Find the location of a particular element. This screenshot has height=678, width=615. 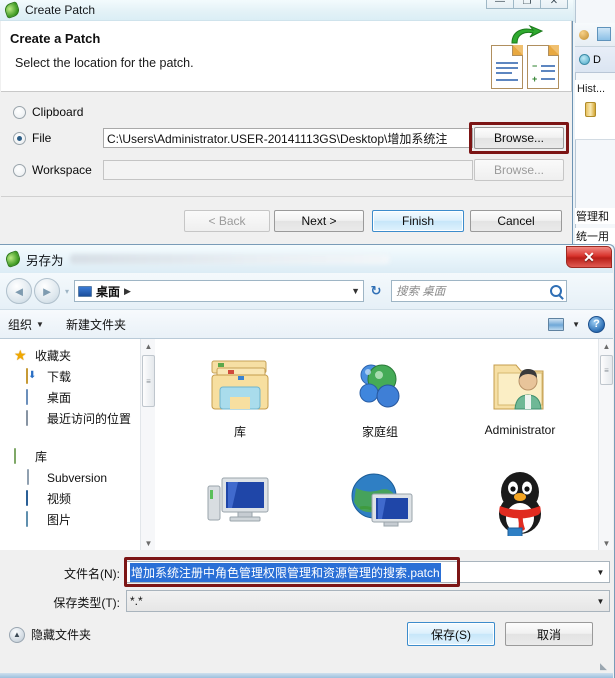

file-item-homegroup: 家庭组 is located at coordinates (380, 406).